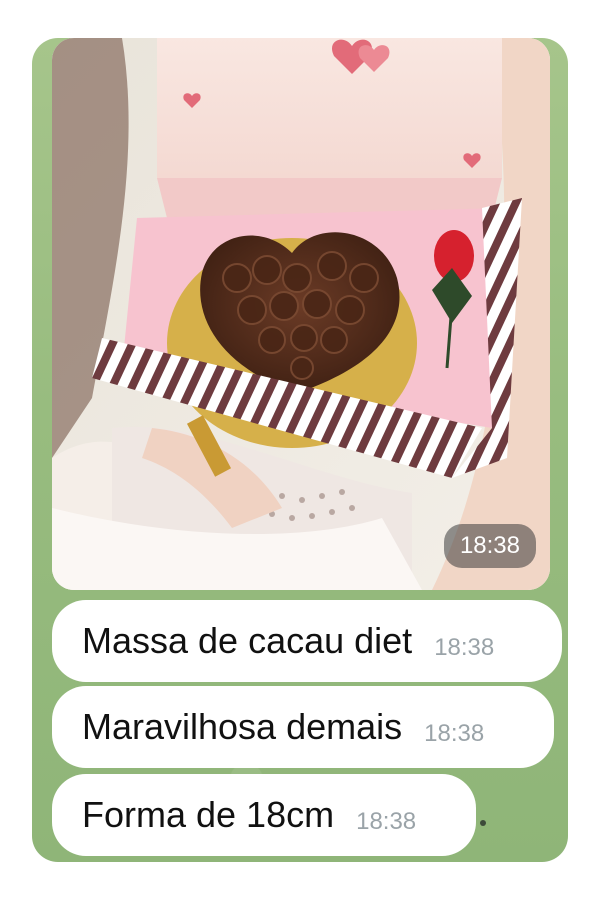 This screenshot has width=600, height=900. What do you see at coordinates (208, 814) in the screenshot?
I see `message-text: Forma de 18cm` at bounding box center [208, 814].